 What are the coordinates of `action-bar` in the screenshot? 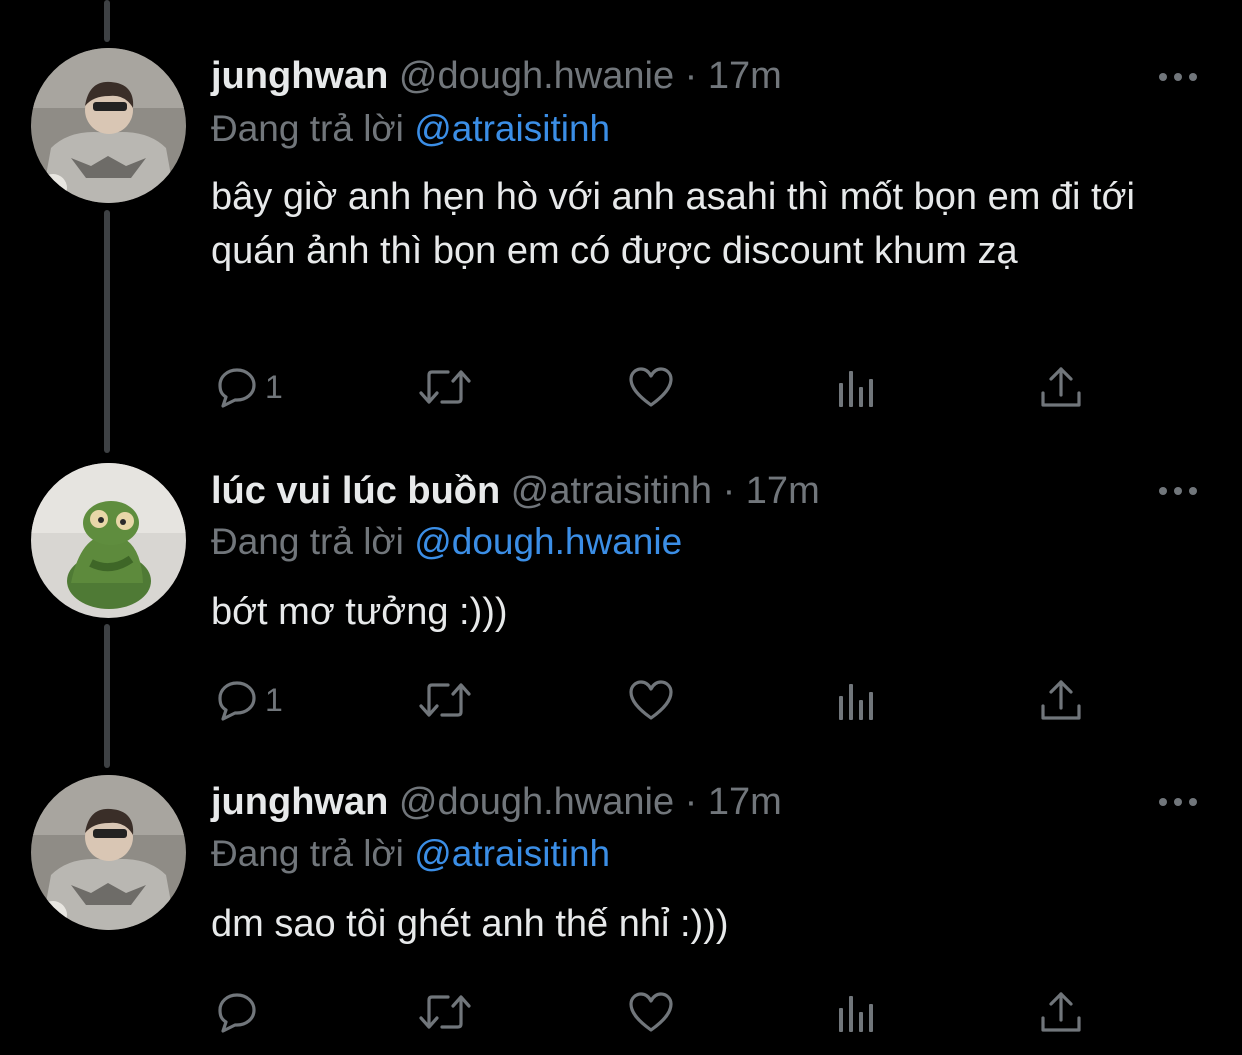 It's located at (661, 1012).